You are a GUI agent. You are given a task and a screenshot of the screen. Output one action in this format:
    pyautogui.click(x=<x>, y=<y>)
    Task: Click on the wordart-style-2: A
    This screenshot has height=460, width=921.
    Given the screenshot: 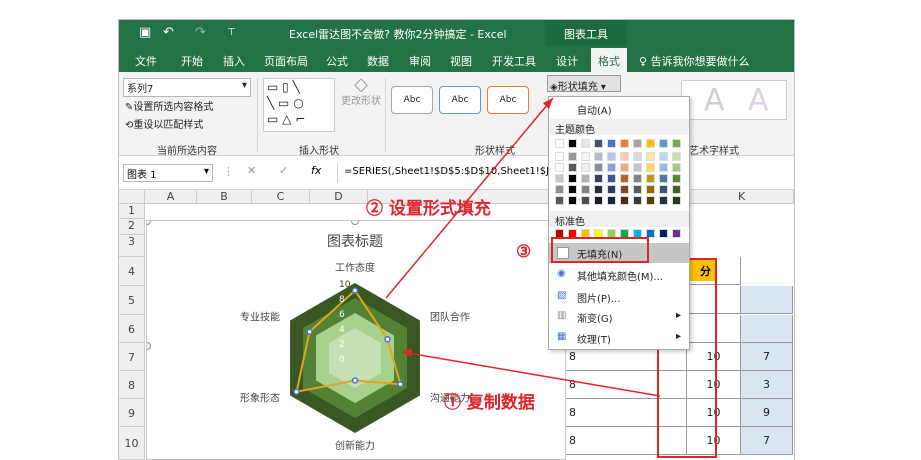 What is the action you would take?
    pyautogui.click(x=758, y=100)
    